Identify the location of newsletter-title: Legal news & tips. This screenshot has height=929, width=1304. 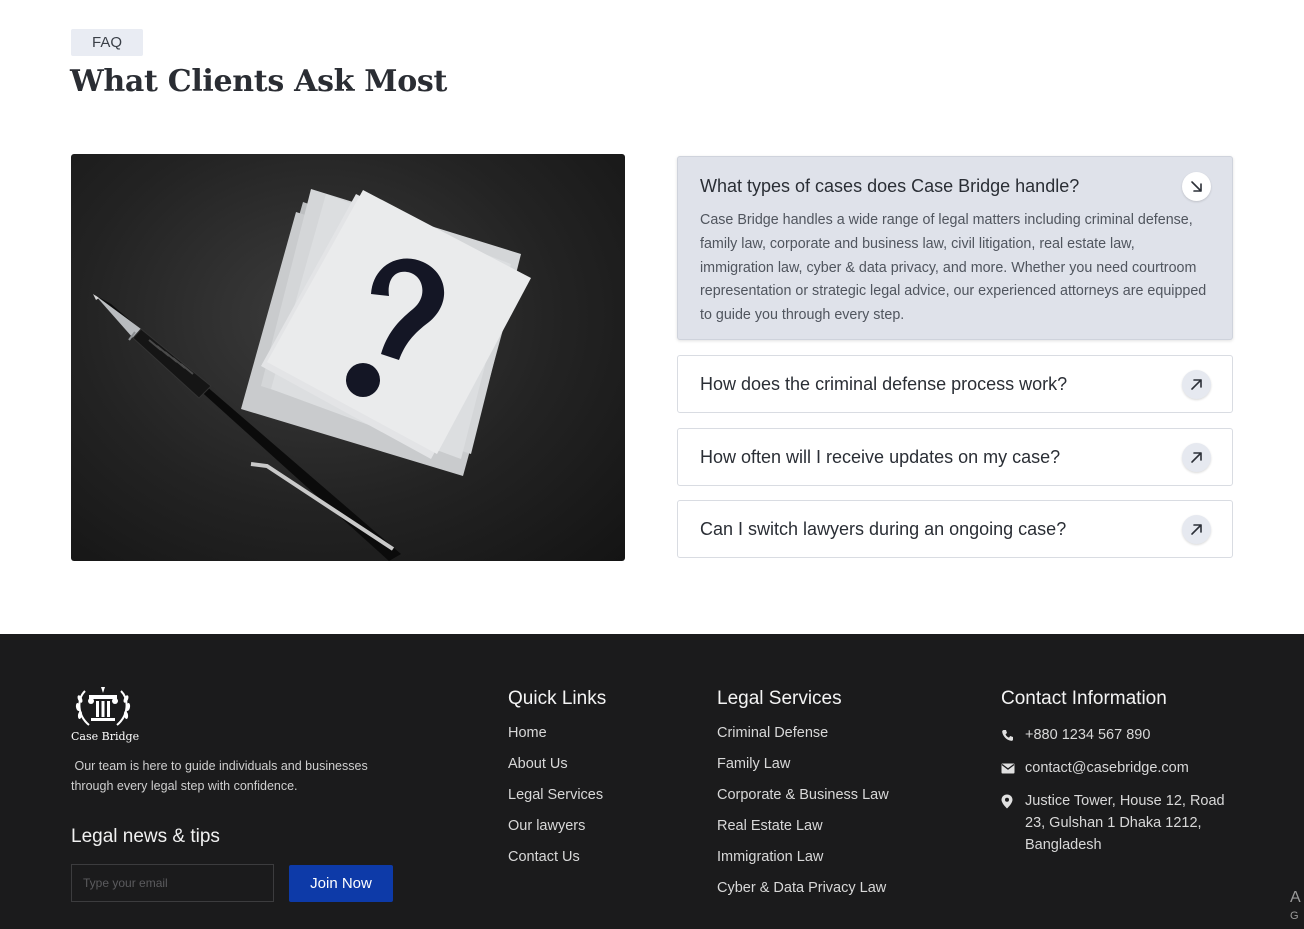
(145, 836).